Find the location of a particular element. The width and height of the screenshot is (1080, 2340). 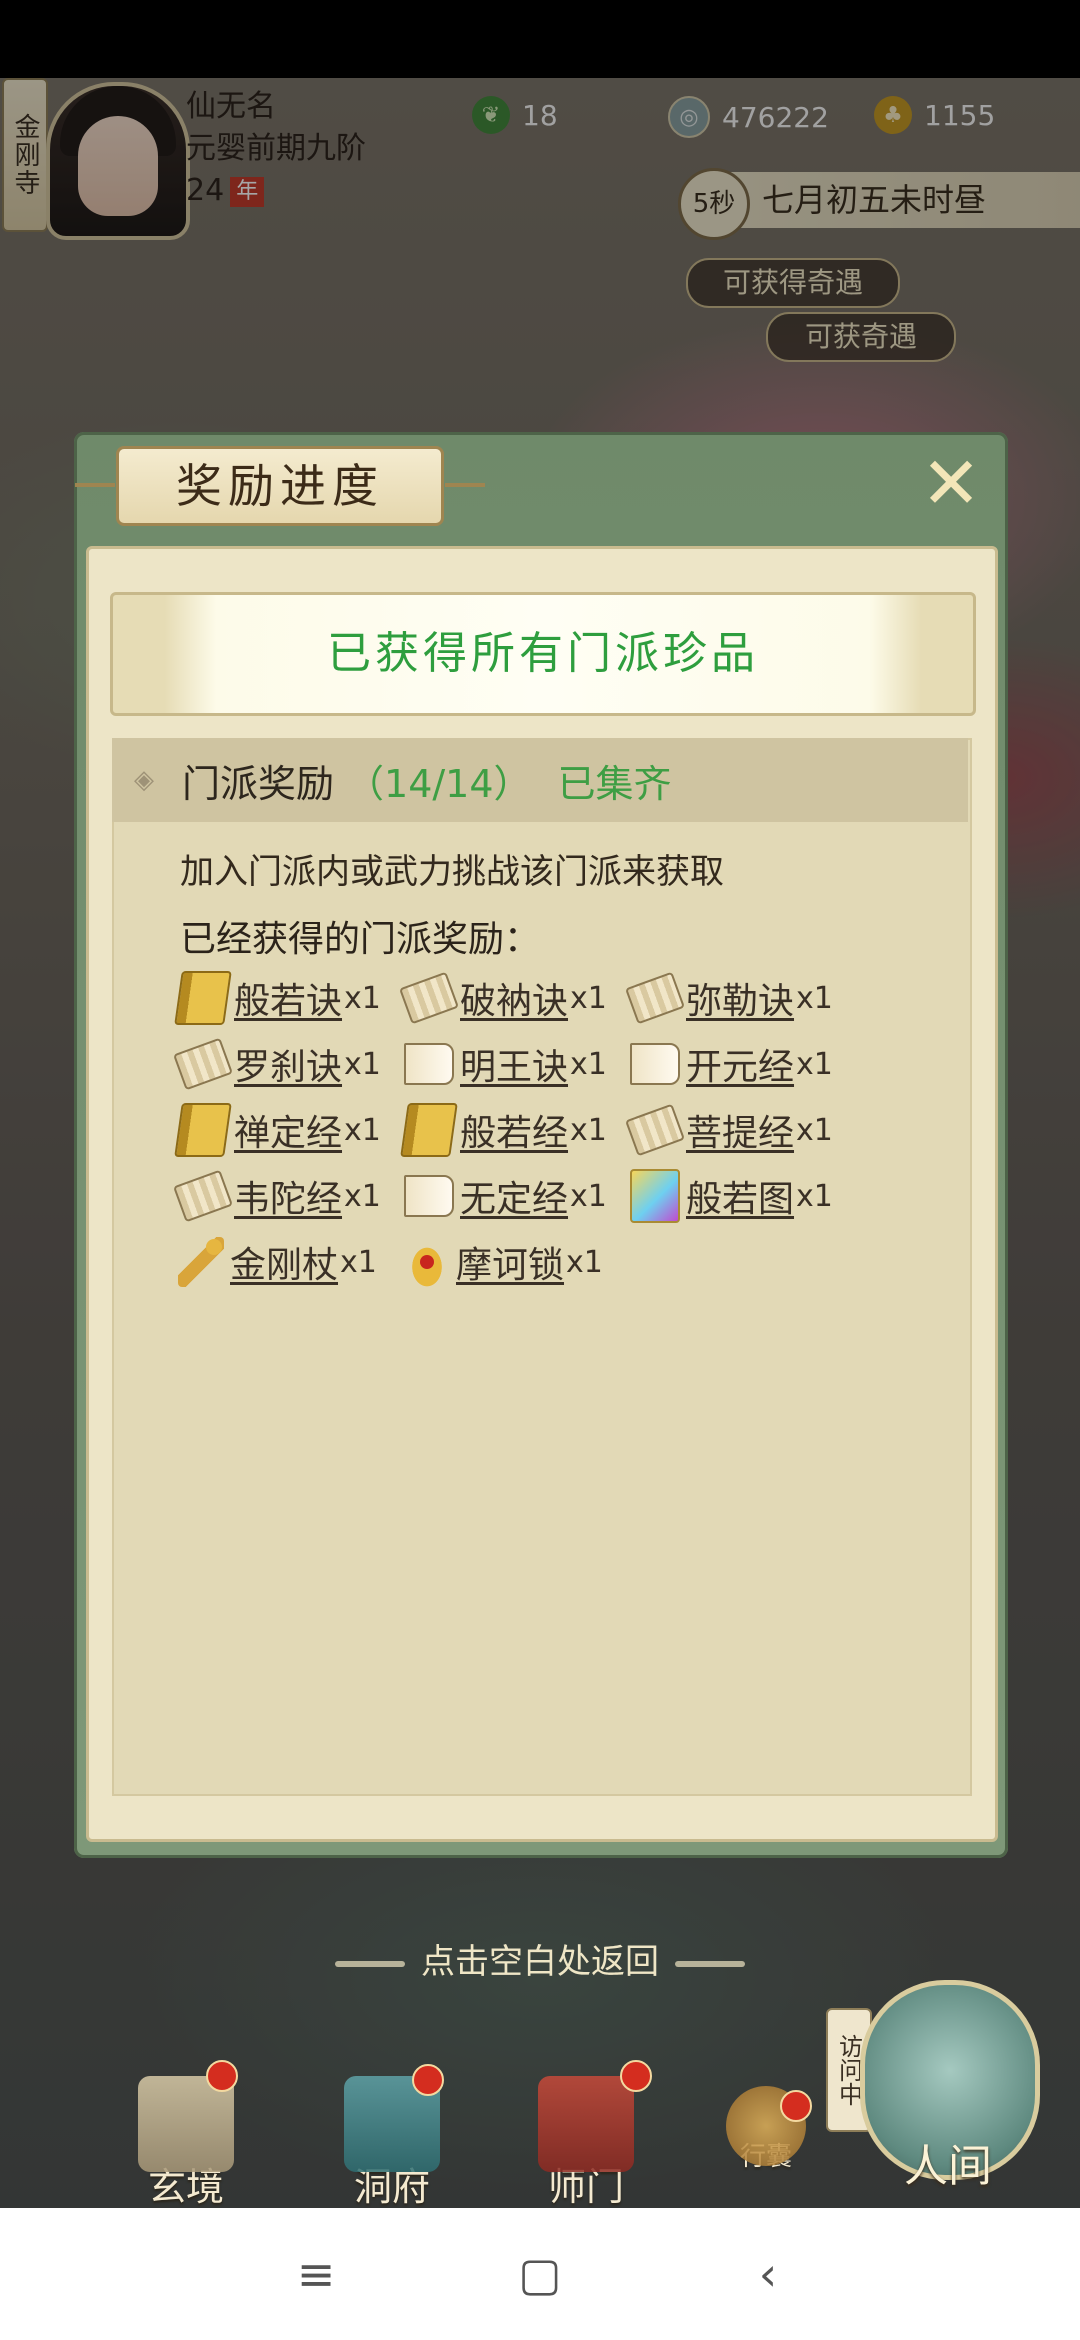

reward-item-name: 般若经 is located at coordinates (514, 1130).